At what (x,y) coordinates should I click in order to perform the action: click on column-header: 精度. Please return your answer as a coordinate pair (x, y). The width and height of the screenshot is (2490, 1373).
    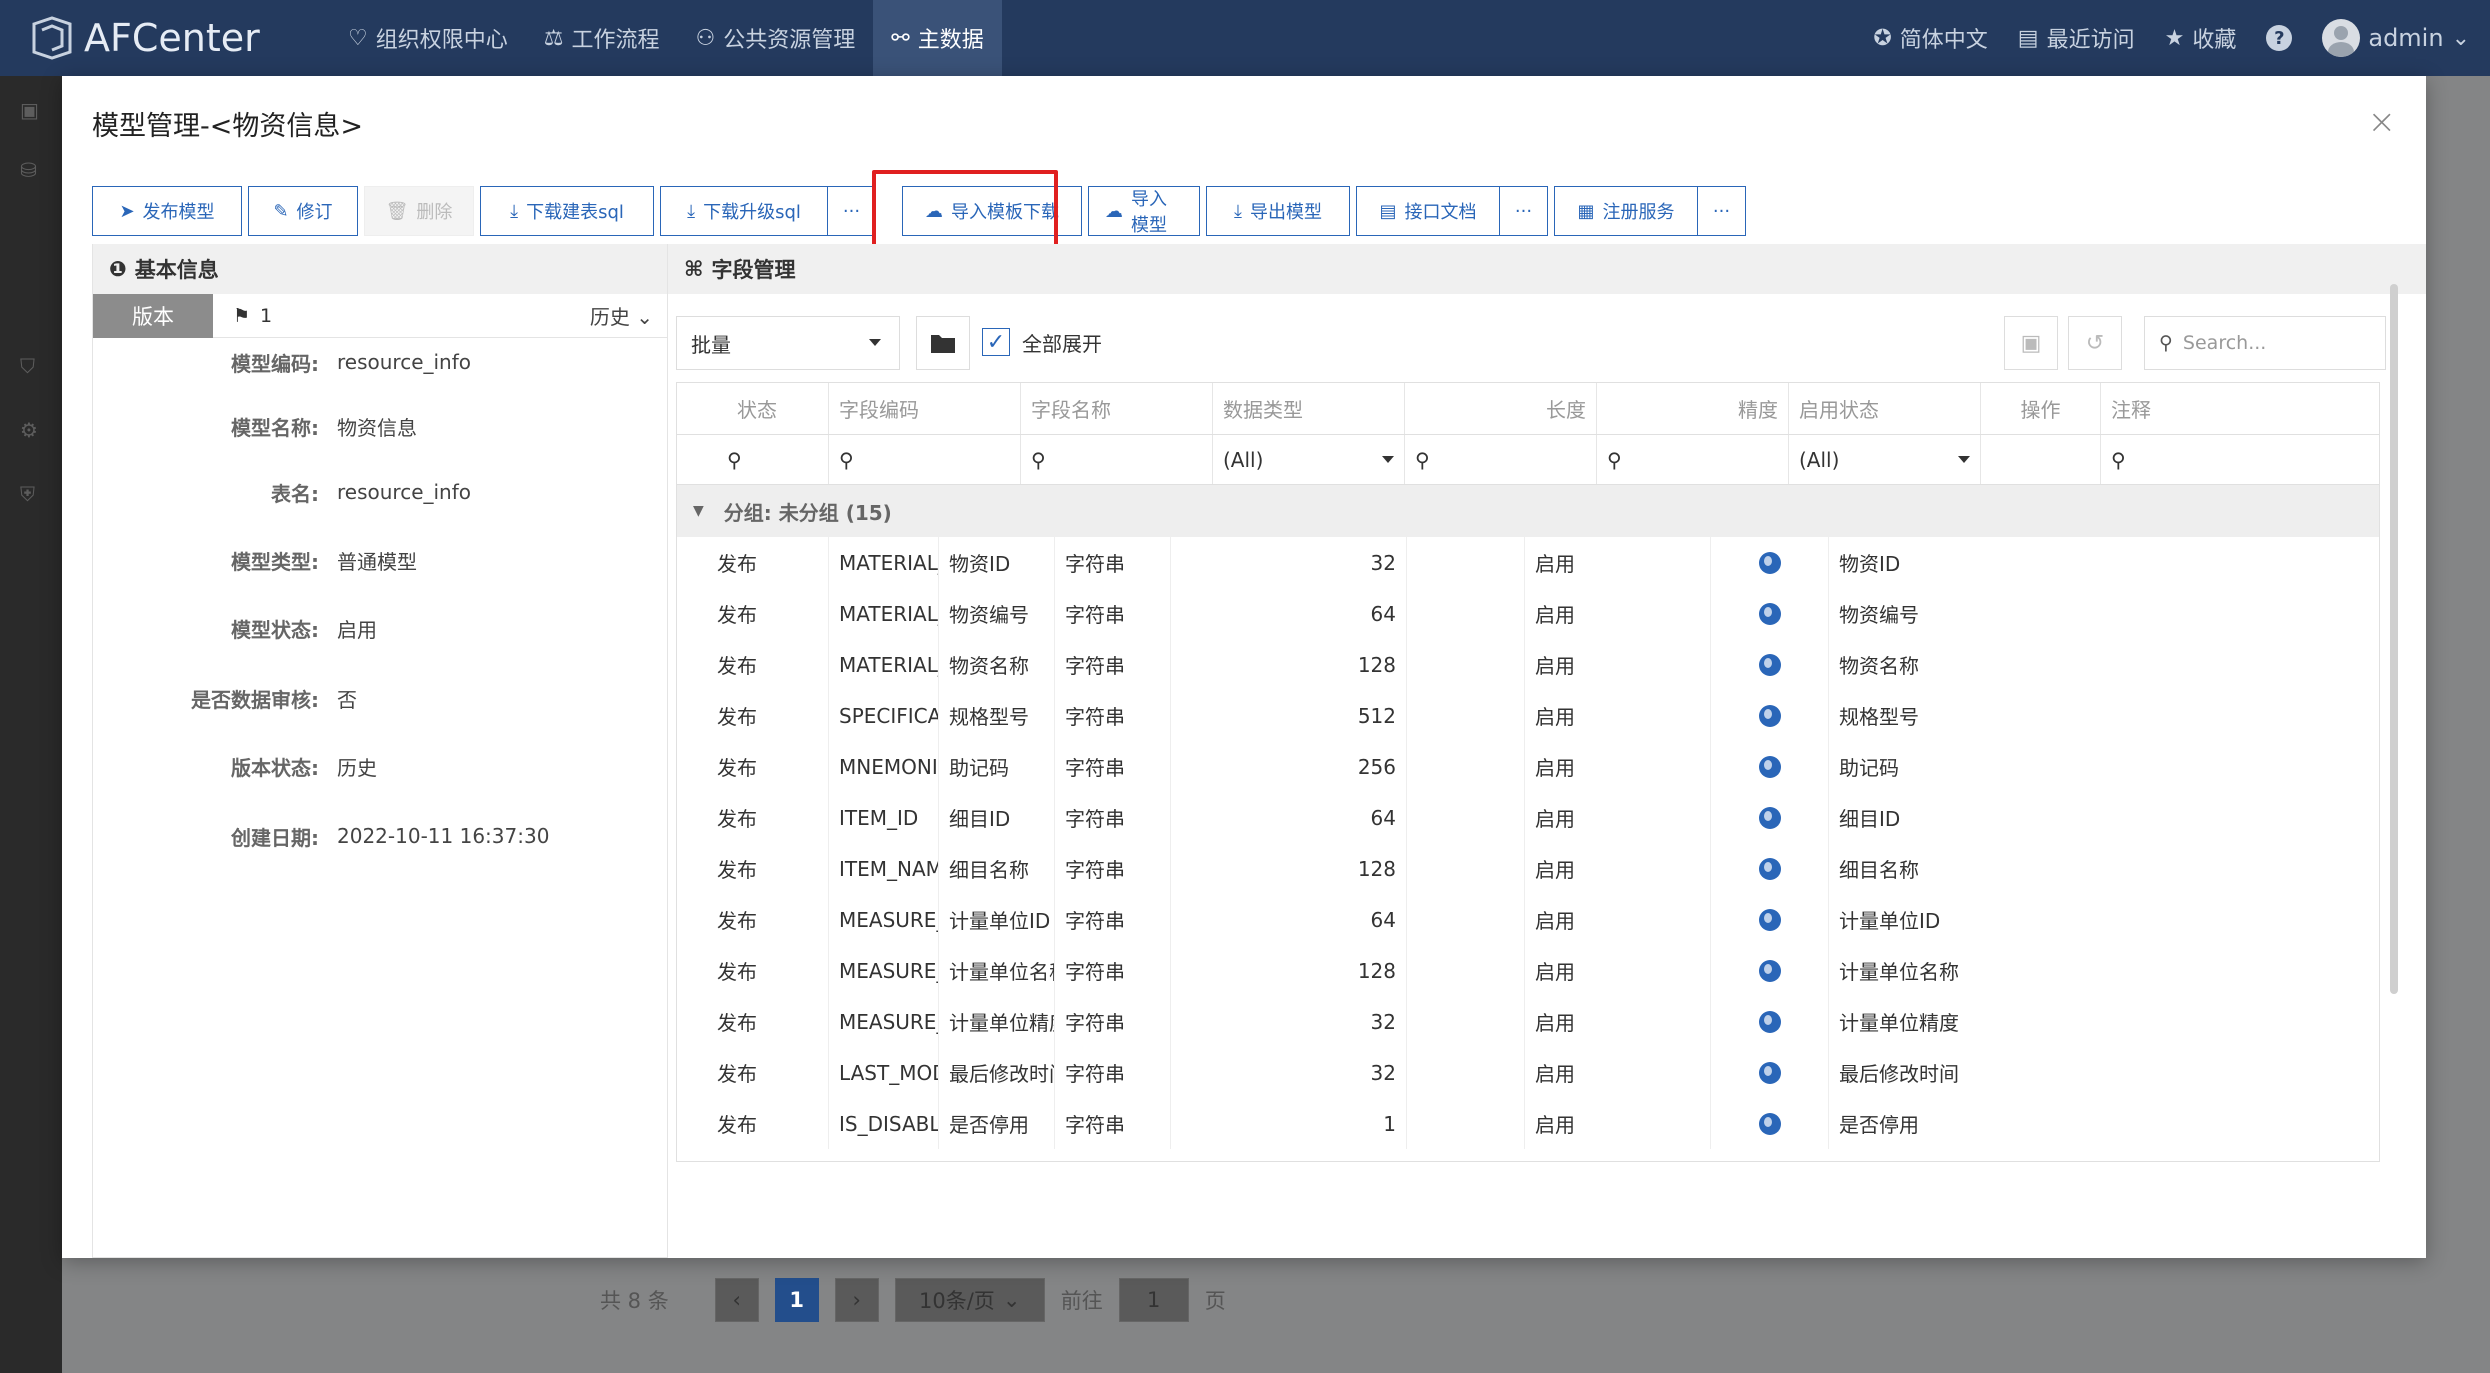
    Looking at the image, I should click on (1693, 408).